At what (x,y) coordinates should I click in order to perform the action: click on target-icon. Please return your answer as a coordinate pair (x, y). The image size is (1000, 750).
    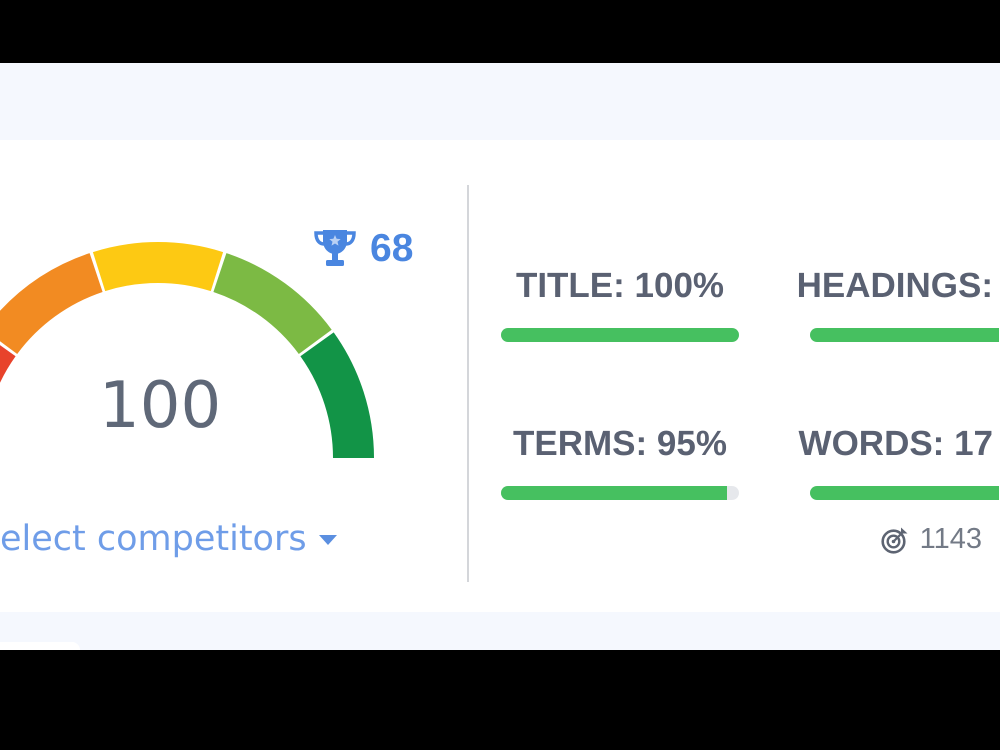
    Looking at the image, I should click on (894, 540).